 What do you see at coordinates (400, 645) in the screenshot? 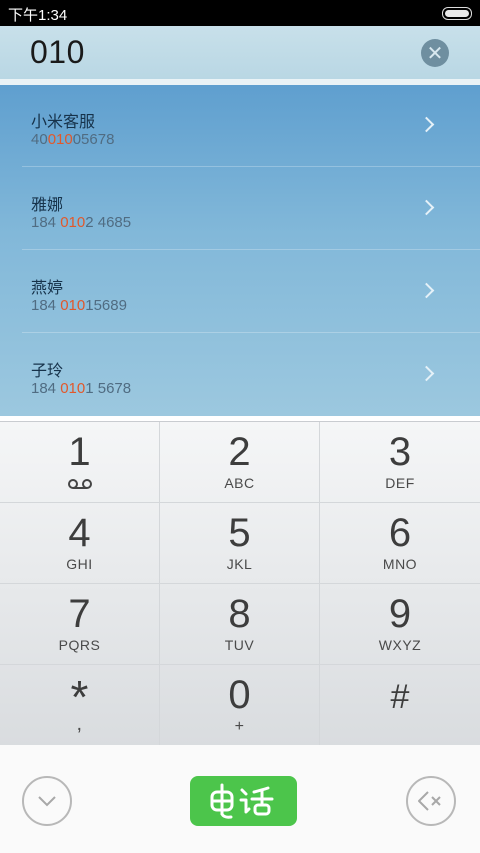
I see `key-letters: WXYZ` at bounding box center [400, 645].